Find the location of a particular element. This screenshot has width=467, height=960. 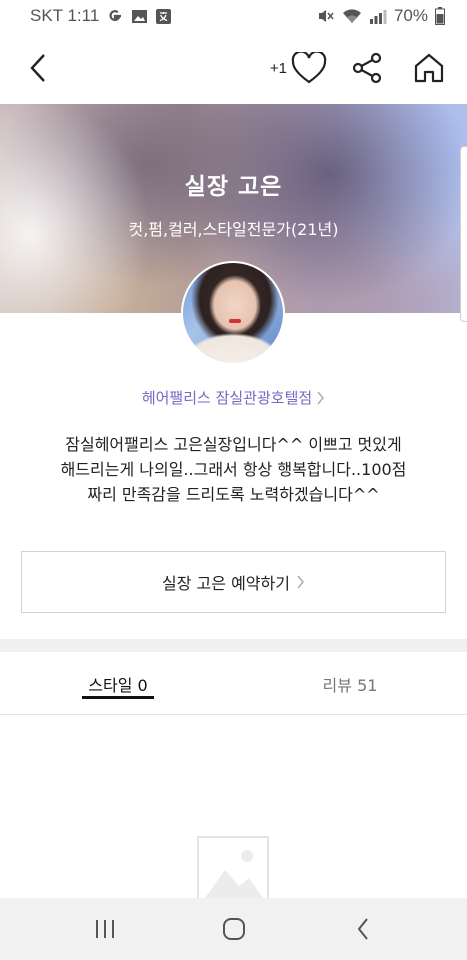

mute-icon is located at coordinates (326, 16).